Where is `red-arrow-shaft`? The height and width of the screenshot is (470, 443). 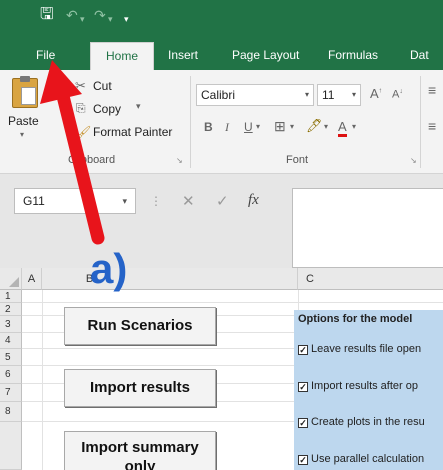 red-arrow-shaft is located at coordinates (80, 165).